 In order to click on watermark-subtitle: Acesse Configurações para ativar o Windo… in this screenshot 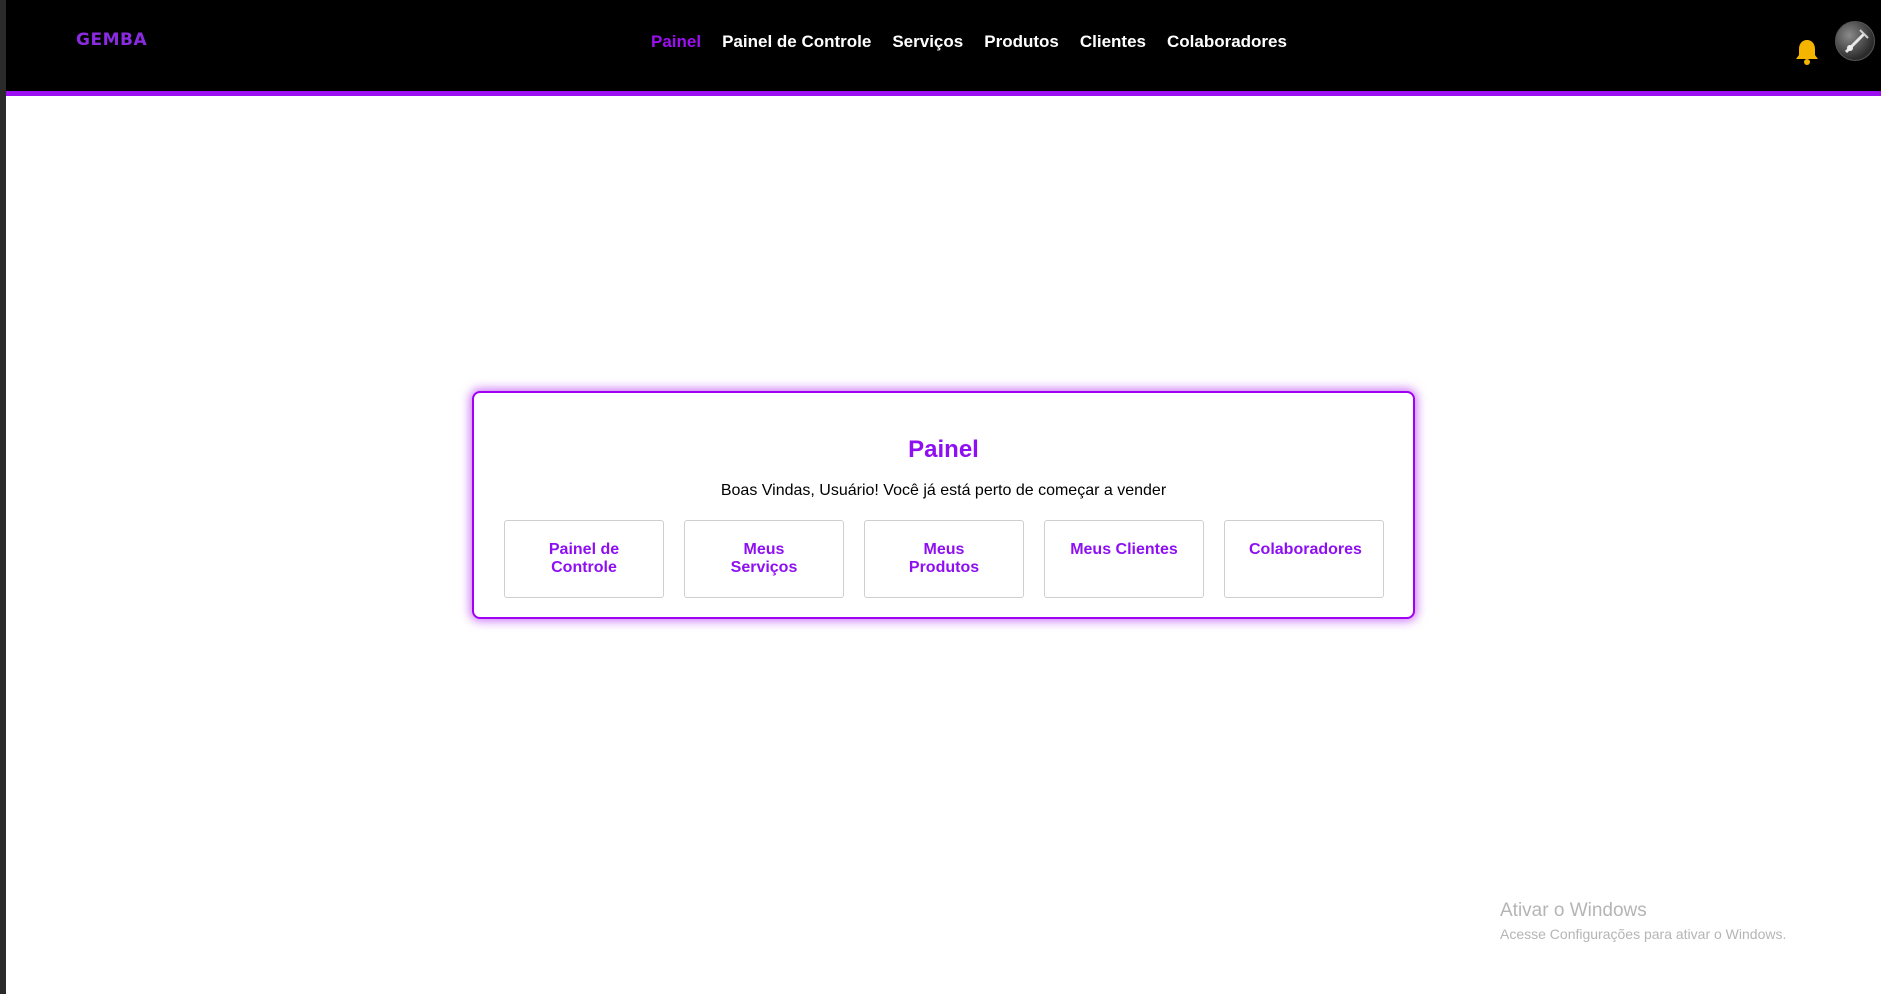, I will do `click(1643, 934)`.